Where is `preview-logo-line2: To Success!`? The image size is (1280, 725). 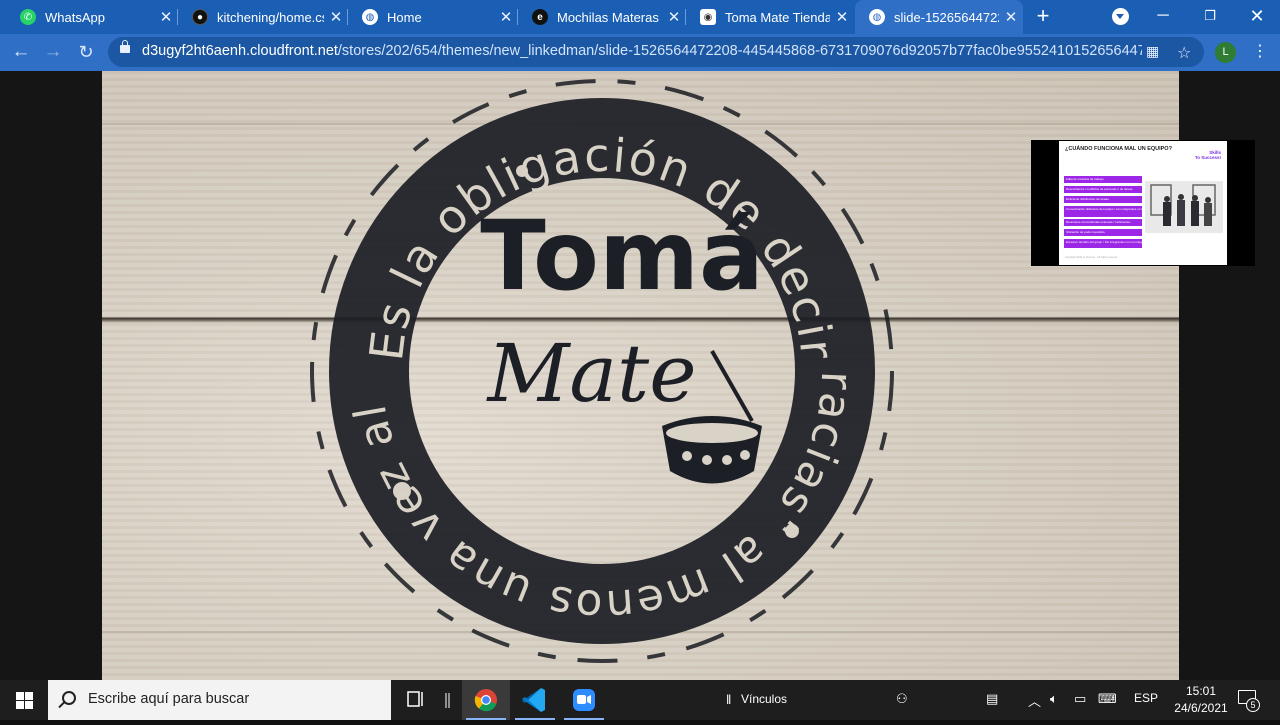 preview-logo-line2: To Success! is located at coordinates (1207, 157).